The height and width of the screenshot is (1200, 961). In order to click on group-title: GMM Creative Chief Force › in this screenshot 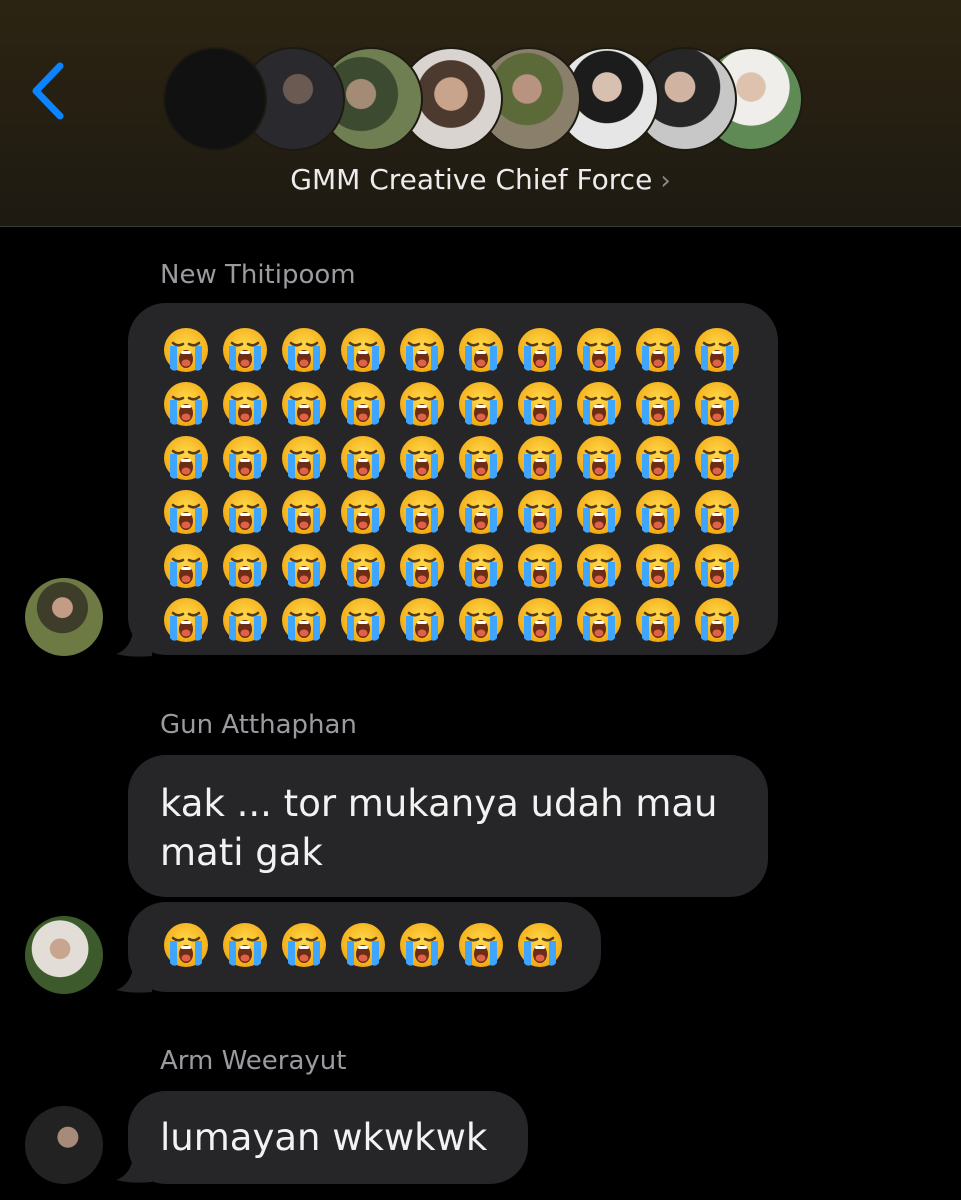, I will do `click(480, 180)`.